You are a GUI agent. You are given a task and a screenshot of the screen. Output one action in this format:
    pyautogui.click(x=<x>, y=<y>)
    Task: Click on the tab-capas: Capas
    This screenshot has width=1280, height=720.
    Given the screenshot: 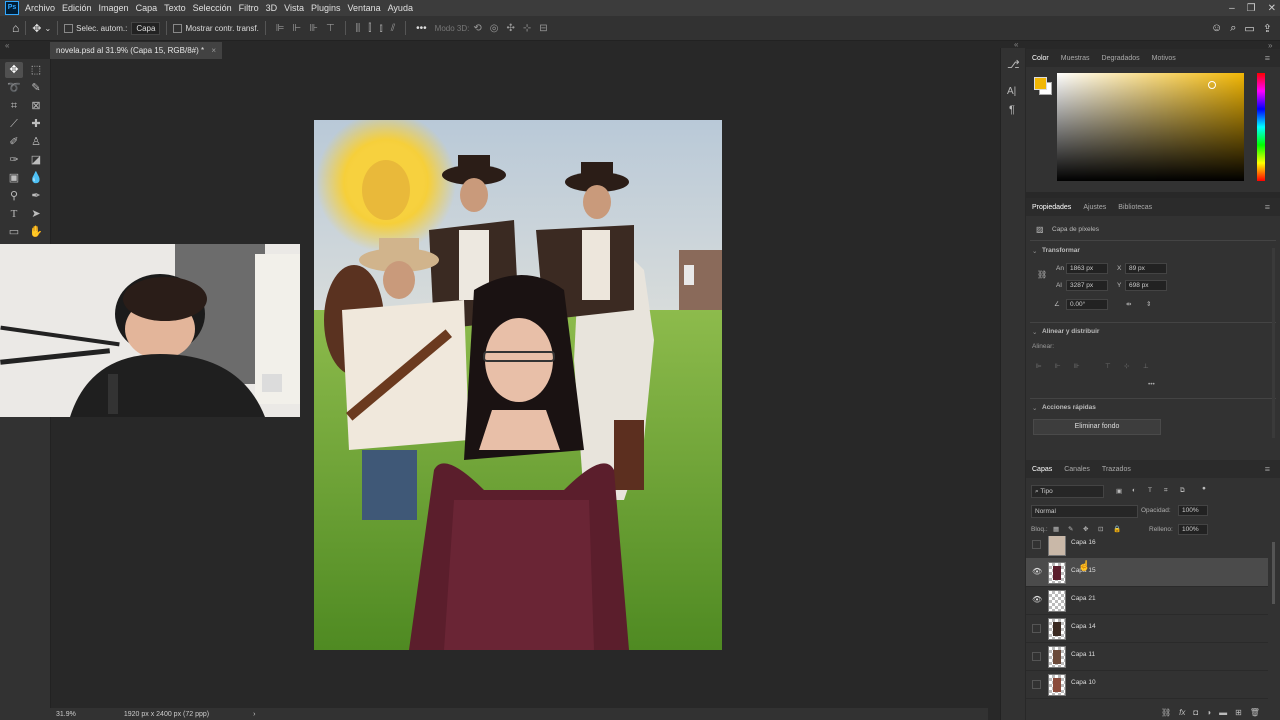 What is the action you would take?
    pyautogui.click(x=1042, y=469)
    